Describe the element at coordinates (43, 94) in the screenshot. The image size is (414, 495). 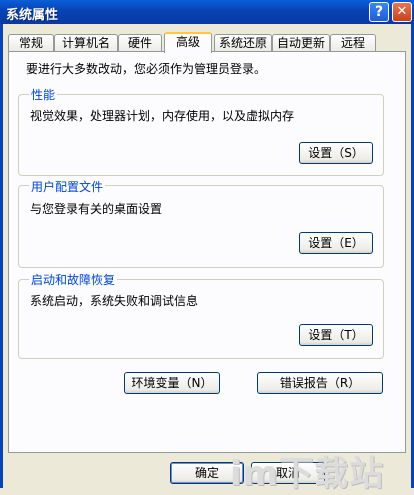
I see `performance-group-title: 性能` at that location.